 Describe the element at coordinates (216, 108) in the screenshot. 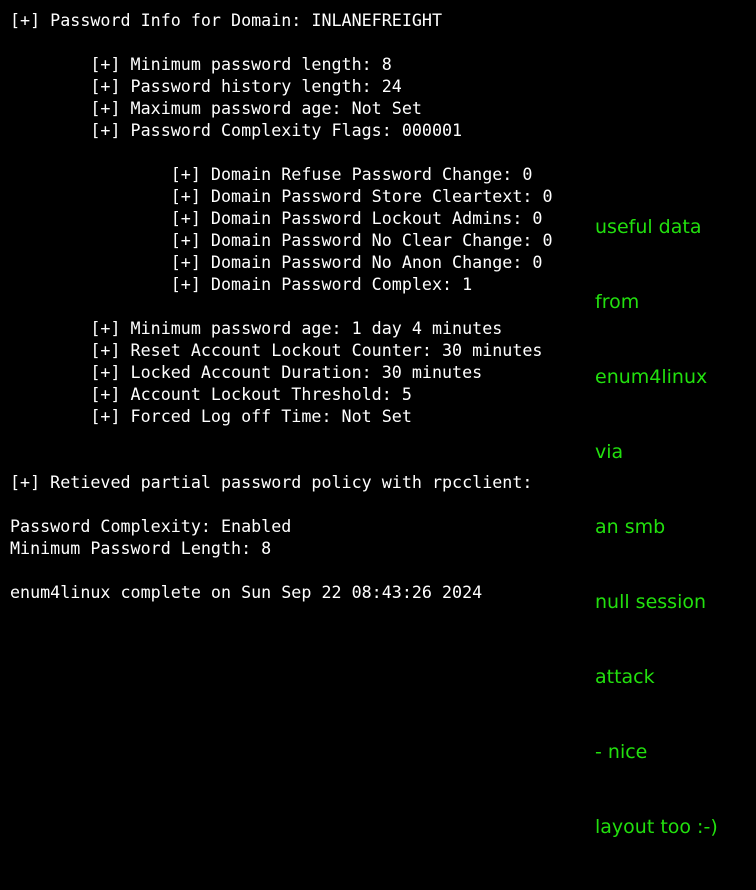

I see `terminal-line: [+] Maximum password age: Not Set` at that location.